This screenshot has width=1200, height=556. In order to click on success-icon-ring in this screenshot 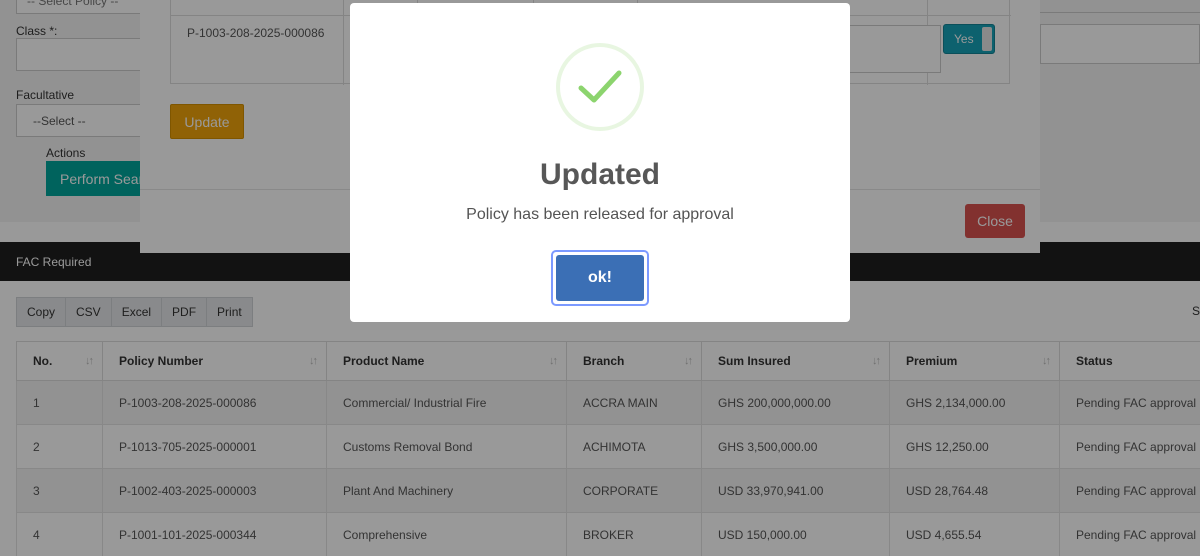, I will do `click(600, 87)`.